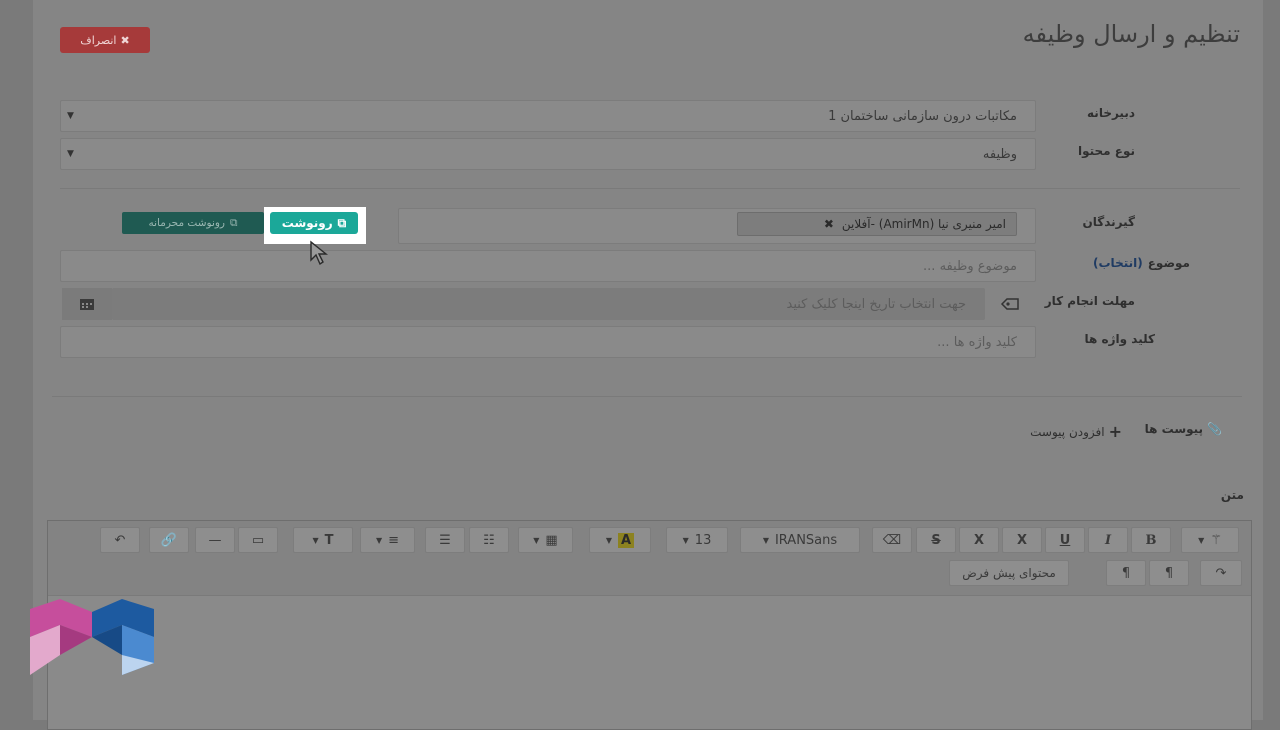 Image resolution: width=1280 pixels, height=730 pixels. Describe the element at coordinates (92, 639) in the screenshot. I see `brand-logo` at that location.